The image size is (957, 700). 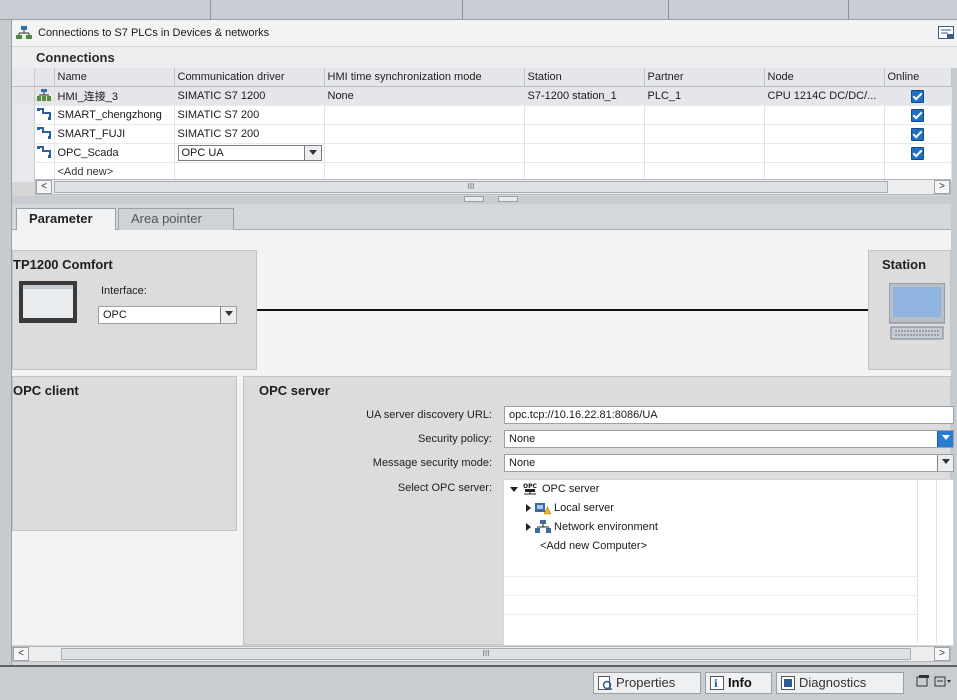 What do you see at coordinates (114, 115) in the screenshot?
I see `cell-name: SMART_chengzhong` at bounding box center [114, 115].